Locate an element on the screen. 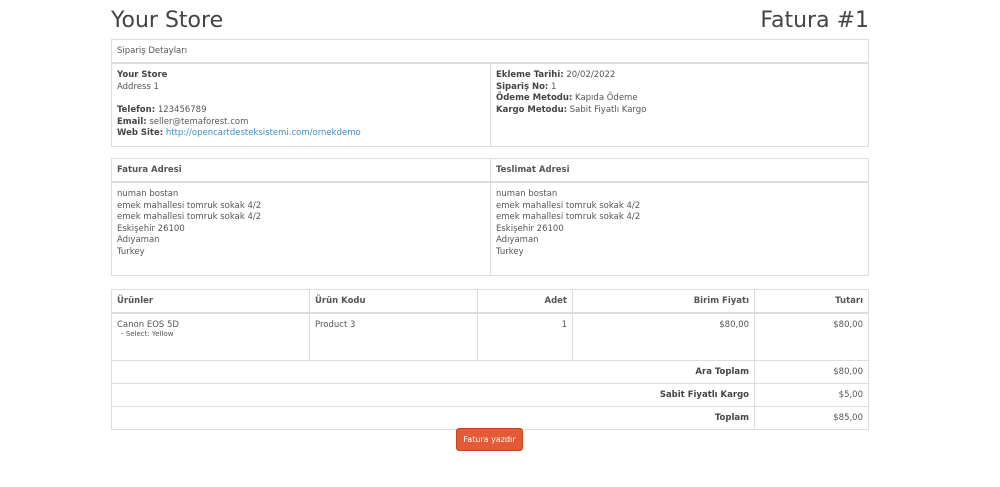 The width and height of the screenshot is (1000, 487). product-total: $80,00 is located at coordinates (811, 336).